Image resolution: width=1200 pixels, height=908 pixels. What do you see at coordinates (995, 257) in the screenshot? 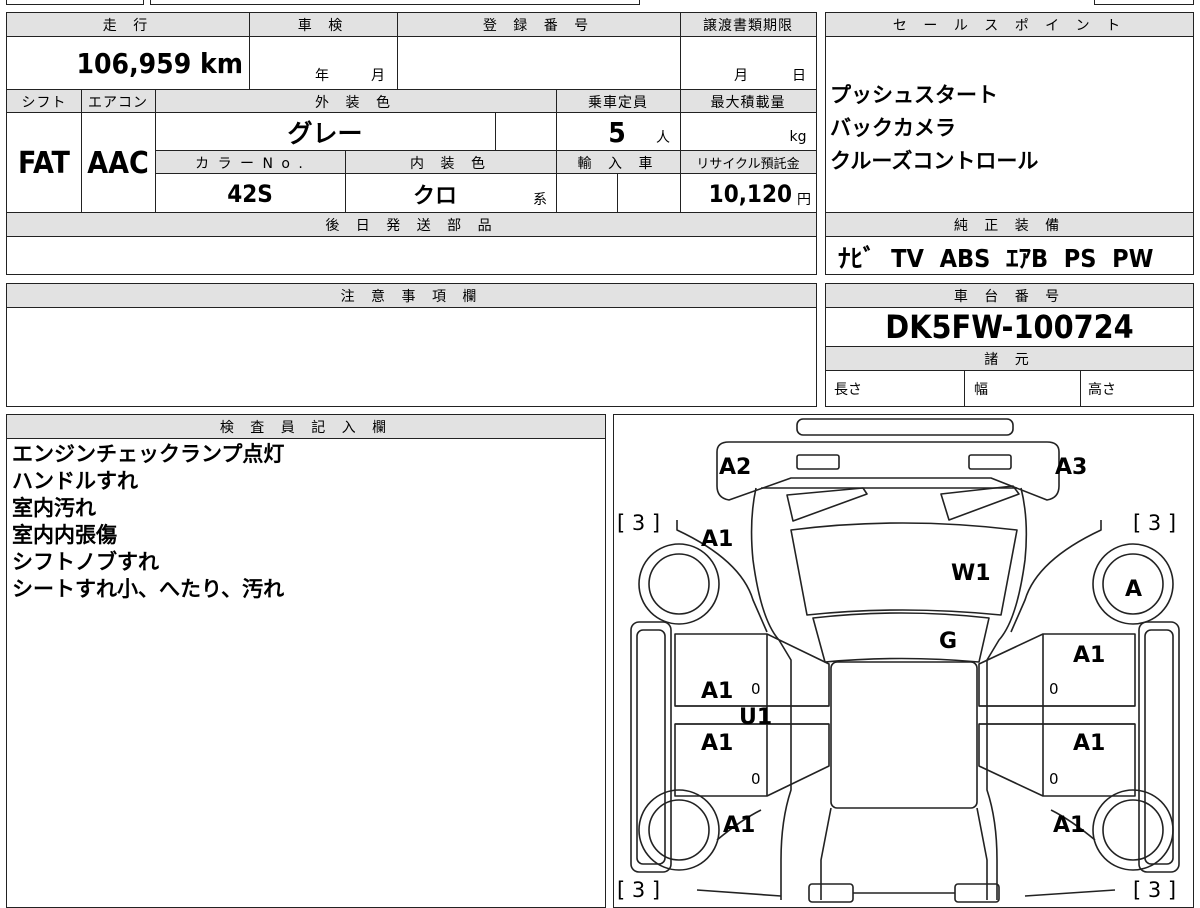
I see `equipment-list: ﾅﾋﾞ TV ABS ｴｱB PS PW` at bounding box center [995, 257].